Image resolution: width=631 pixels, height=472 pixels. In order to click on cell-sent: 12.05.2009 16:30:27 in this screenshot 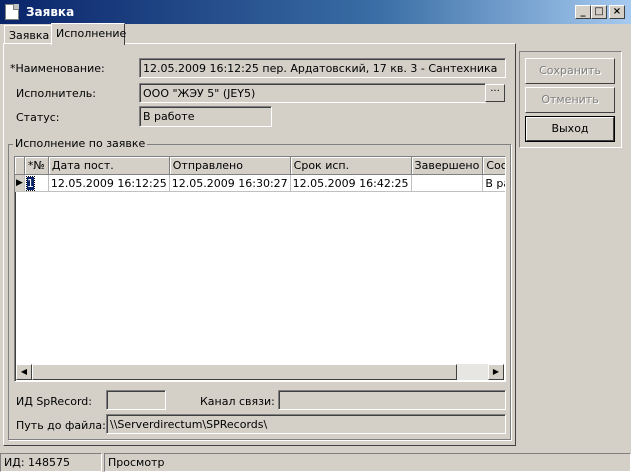, I will do `click(230, 183)`.